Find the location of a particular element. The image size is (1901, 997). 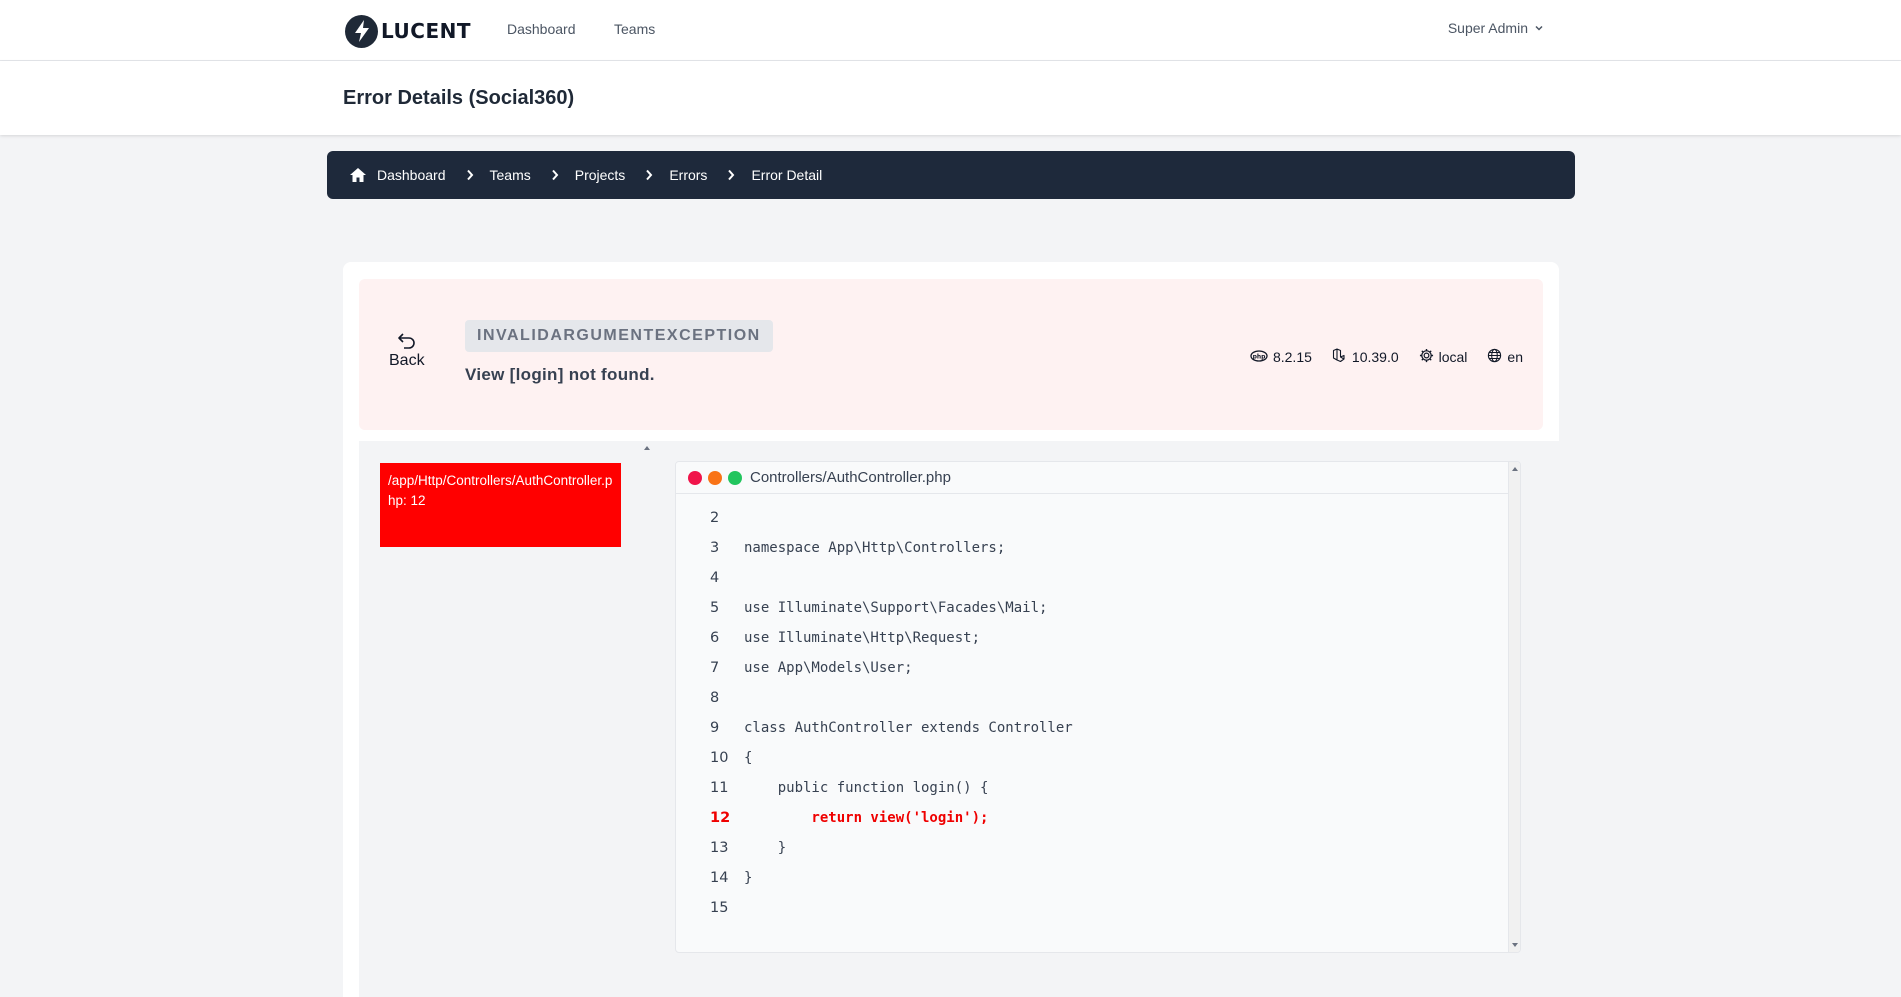

laravel-version: 10.39.0 is located at coordinates (1365, 357).